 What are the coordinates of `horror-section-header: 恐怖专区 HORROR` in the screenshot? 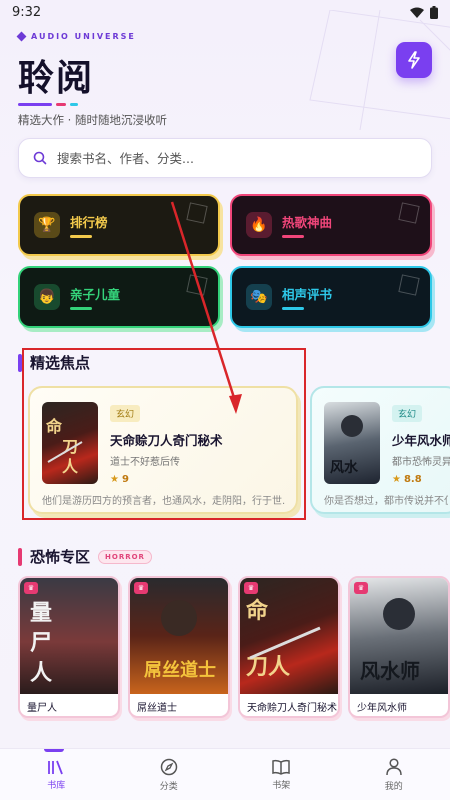 It's located at (85, 556).